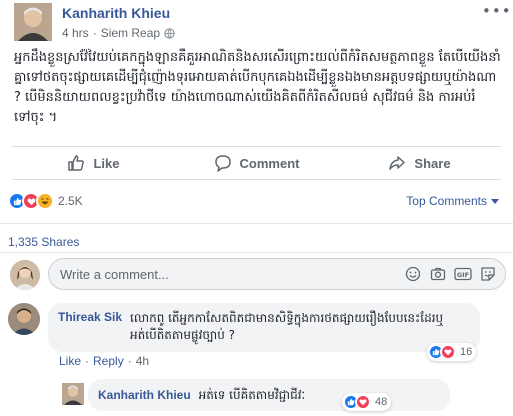 The height and width of the screenshot is (416, 513). What do you see at coordinates (142, 361) in the screenshot?
I see `comment-time: 4h` at bounding box center [142, 361].